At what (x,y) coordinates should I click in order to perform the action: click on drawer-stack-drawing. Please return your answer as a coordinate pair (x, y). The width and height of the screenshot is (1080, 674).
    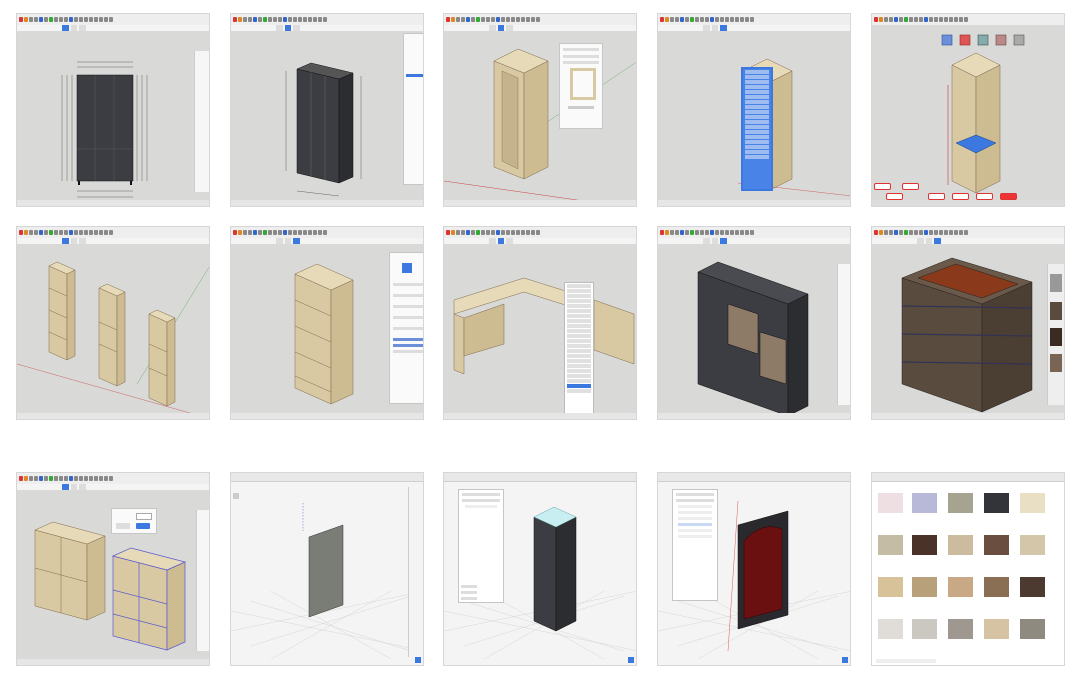
    Looking at the image, I should click on (967, 335).